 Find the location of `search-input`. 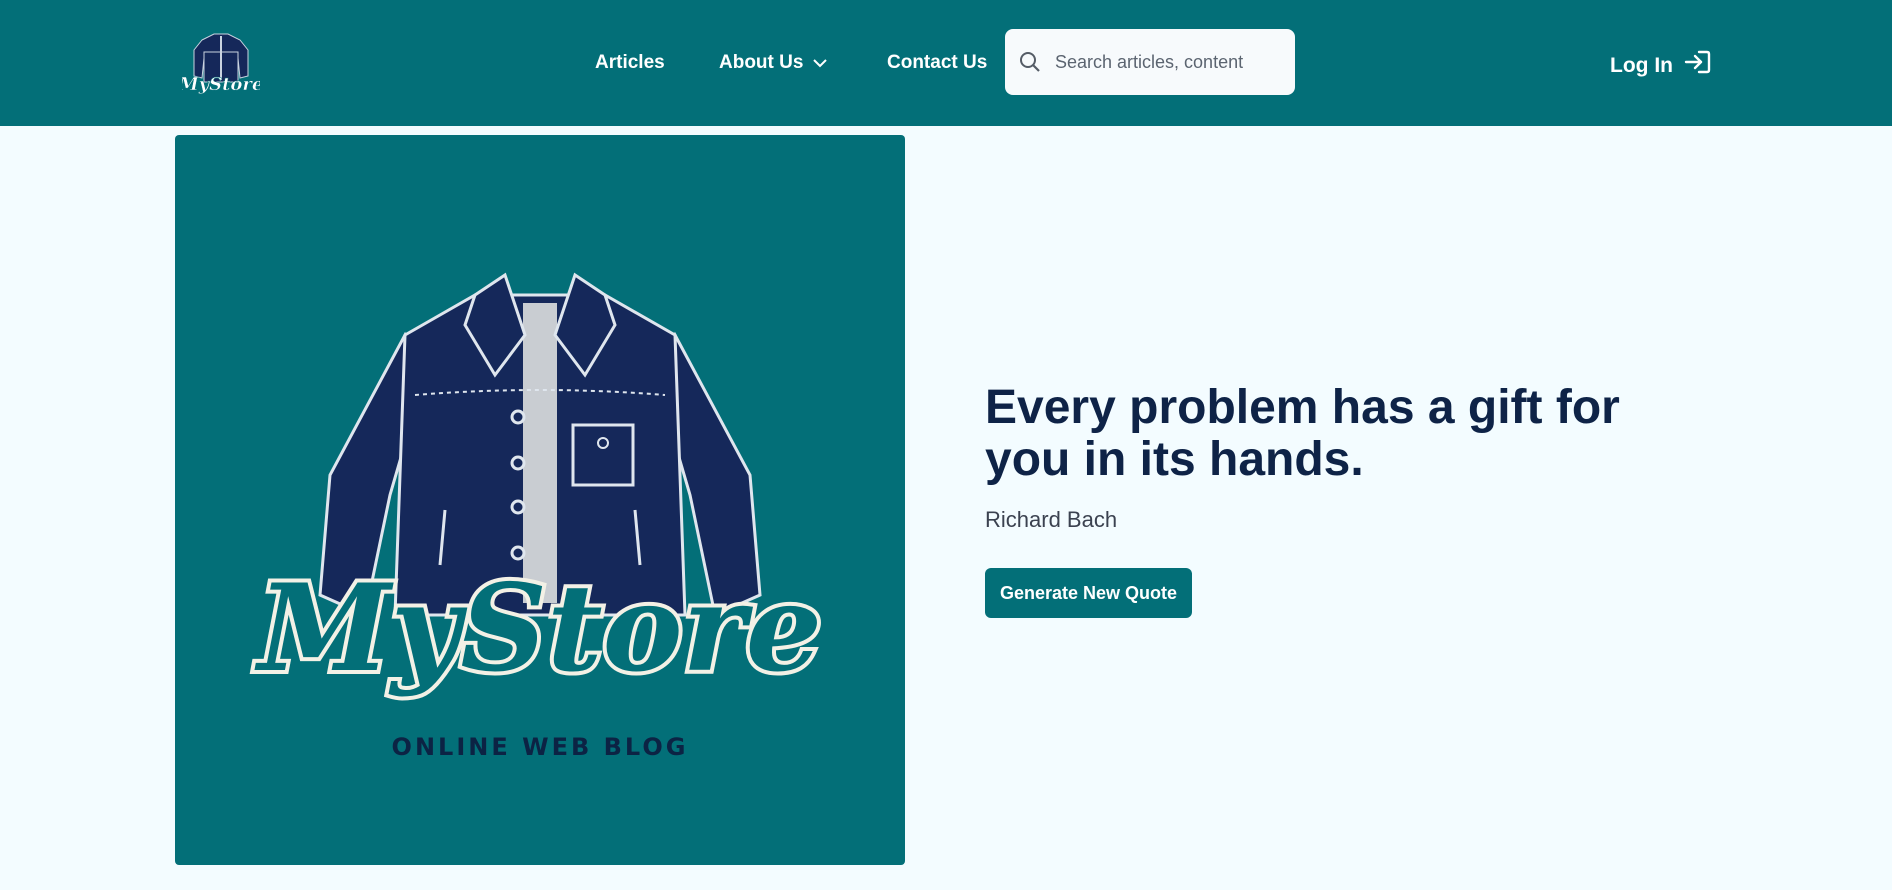

search-input is located at coordinates (1167, 62).